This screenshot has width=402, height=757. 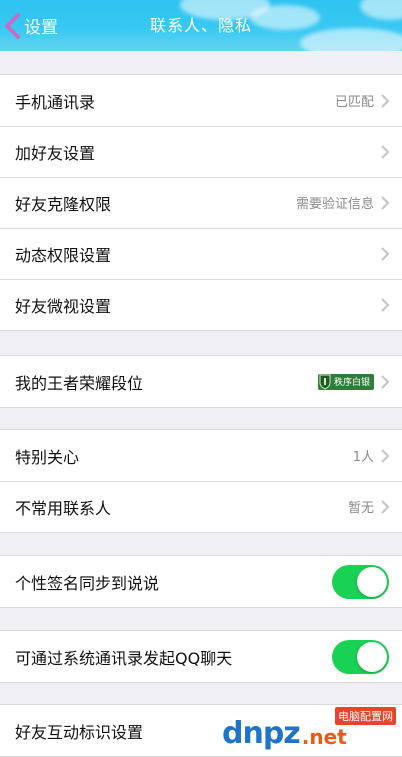 I want to click on row-friend-clone-permission: 好友克隆权限 需要验证信息, so click(x=201, y=202).